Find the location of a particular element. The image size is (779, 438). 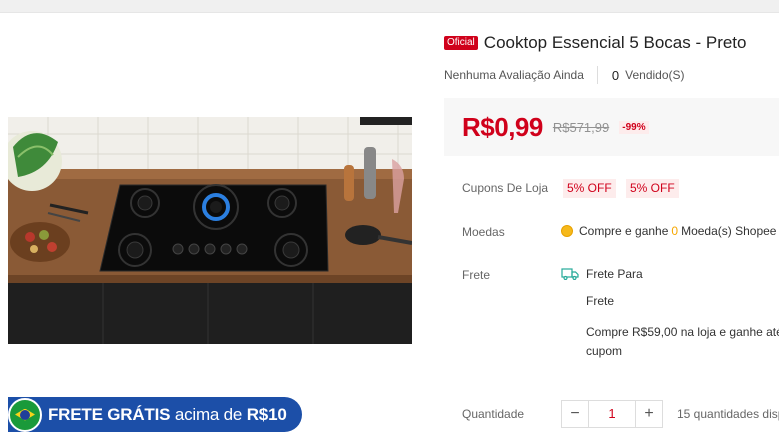

quantity-stepper: − 1 + is located at coordinates (612, 414).